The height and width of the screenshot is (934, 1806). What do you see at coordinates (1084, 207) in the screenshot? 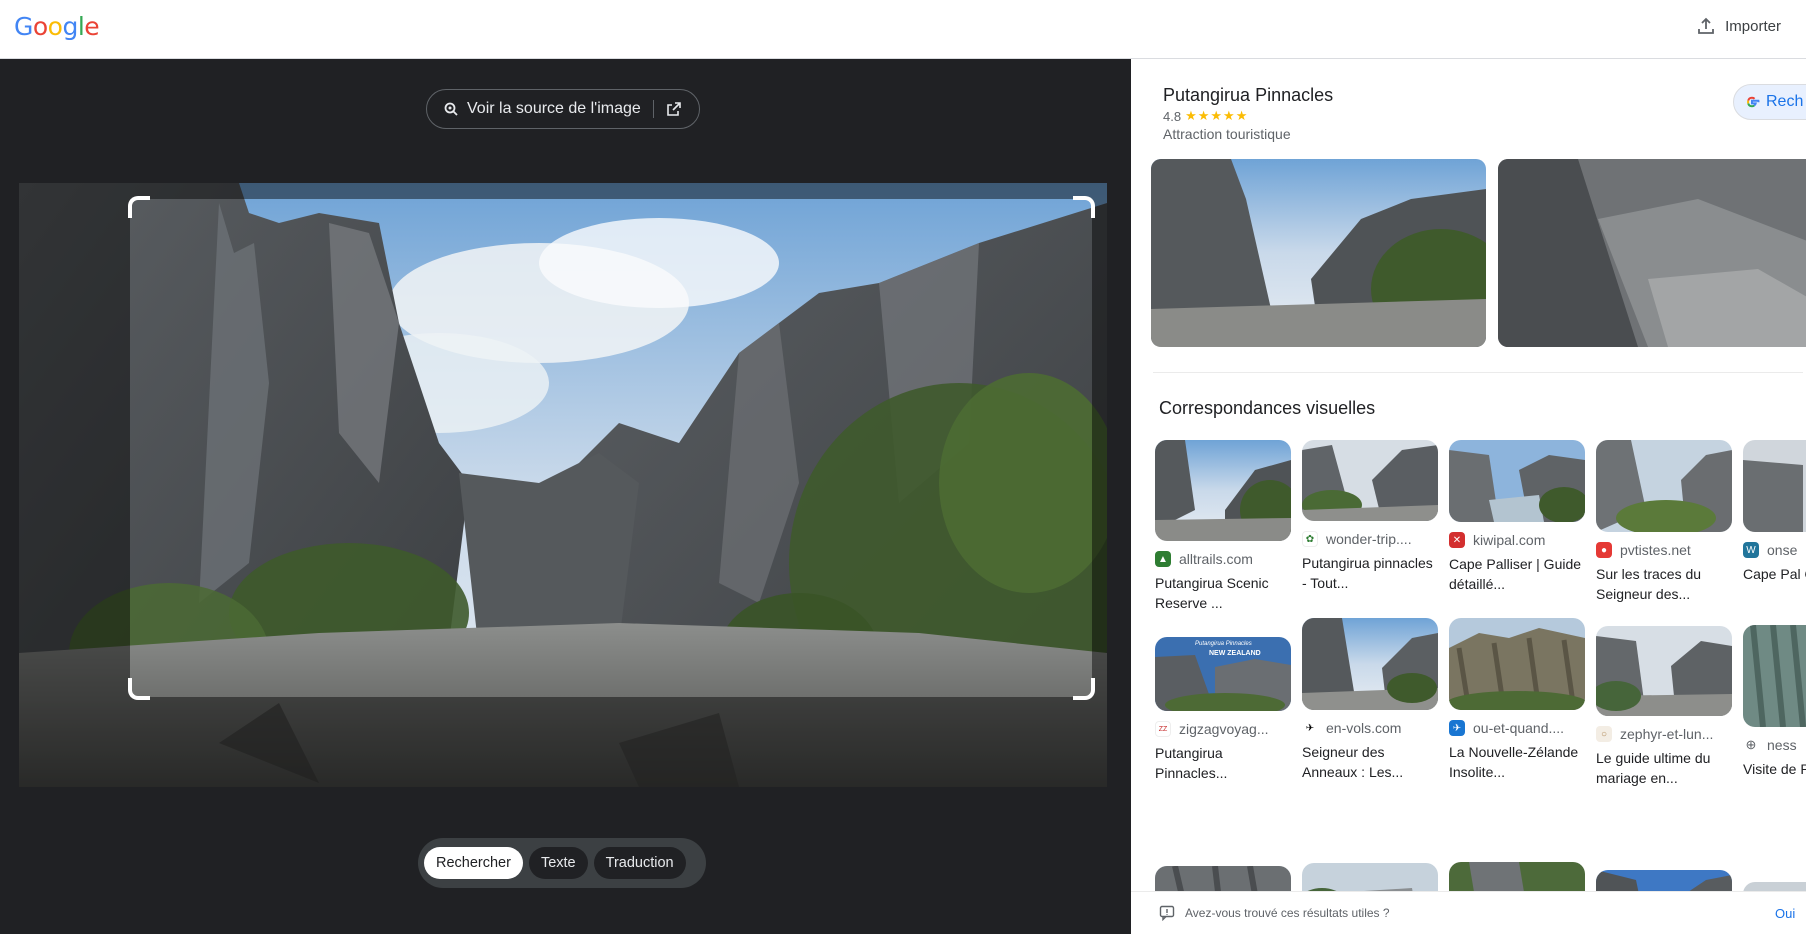
I see `crop-handle-top-right` at bounding box center [1084, 207].